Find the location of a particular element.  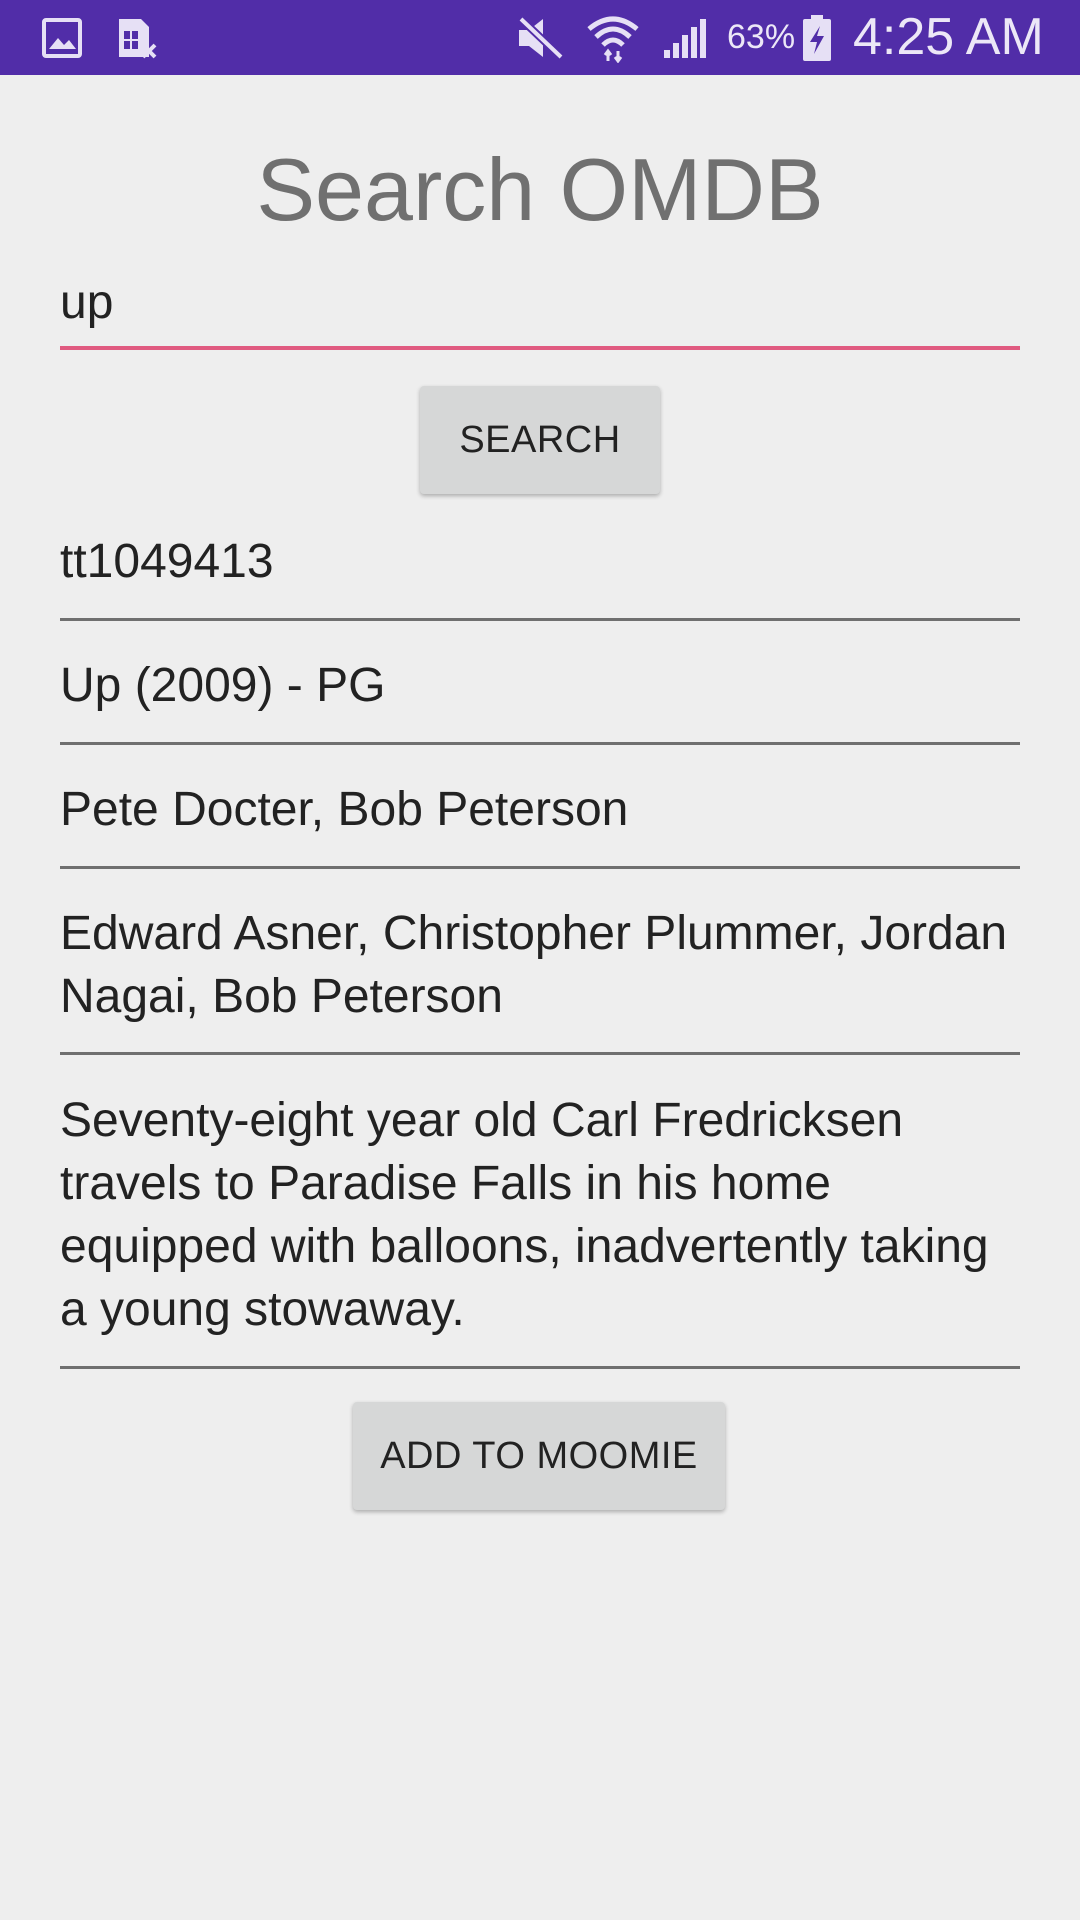

status-bar: 63% 4:25 AM is located at coordinates (540, 37).